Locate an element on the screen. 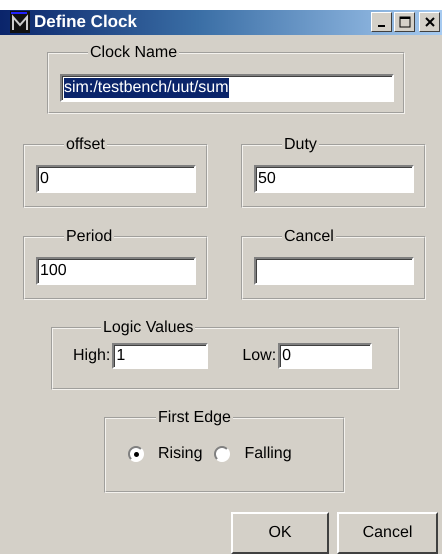  field-label: High: is located at coordinates (91, 355).